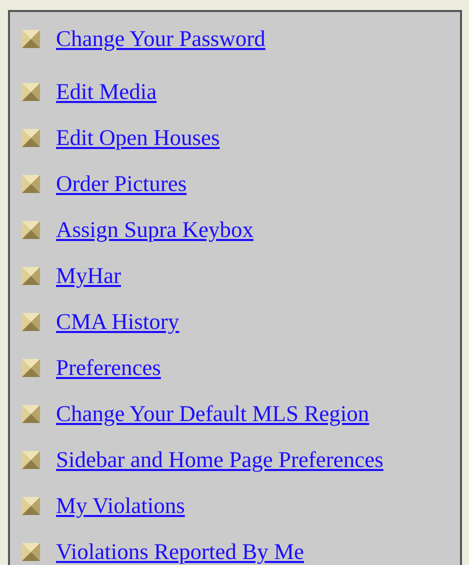 The width and height of the screenshot is (469, 565). Describe the element at coordinates (106, 92) in the screenshot. I see `menu-link: Edit Media` at that location.